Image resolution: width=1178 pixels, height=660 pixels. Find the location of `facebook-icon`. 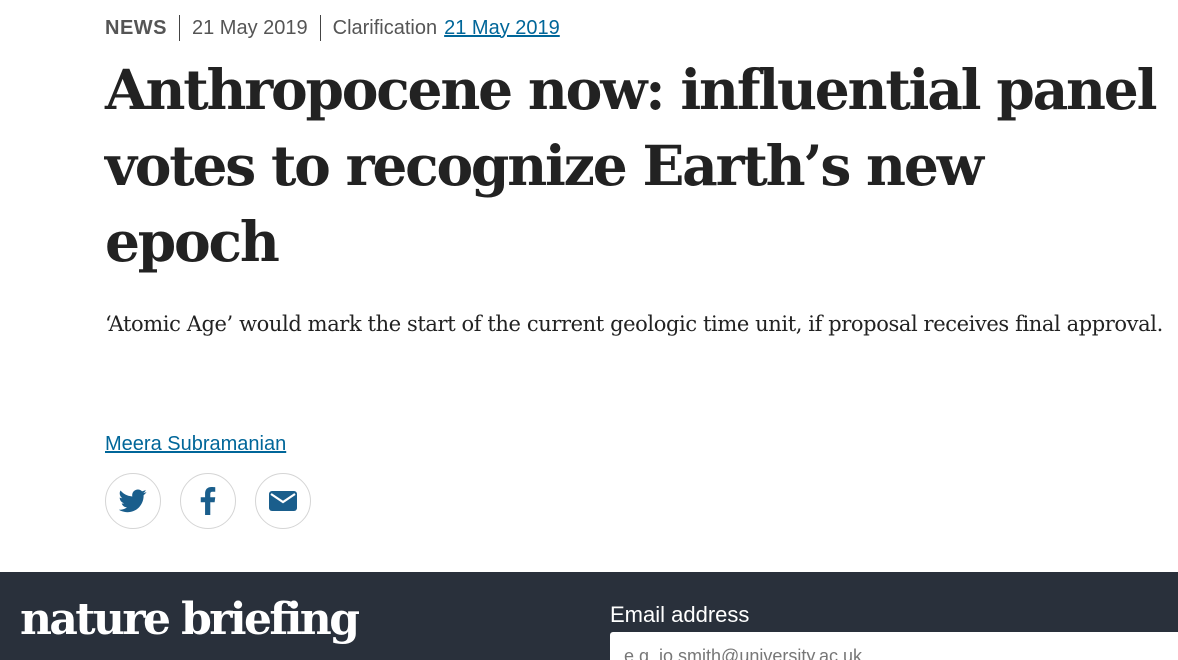

facebook-icon is located at coordinates (208, 501).